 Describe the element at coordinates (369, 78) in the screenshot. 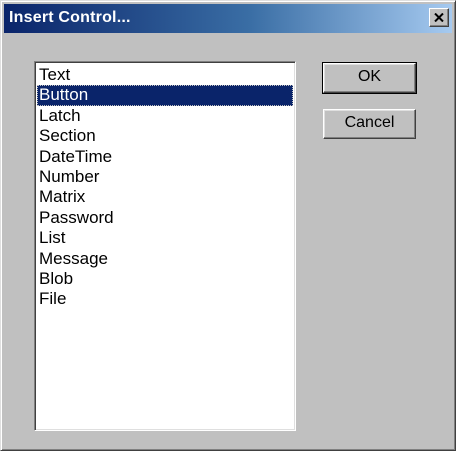

I see `ok-button: OK` at that location.